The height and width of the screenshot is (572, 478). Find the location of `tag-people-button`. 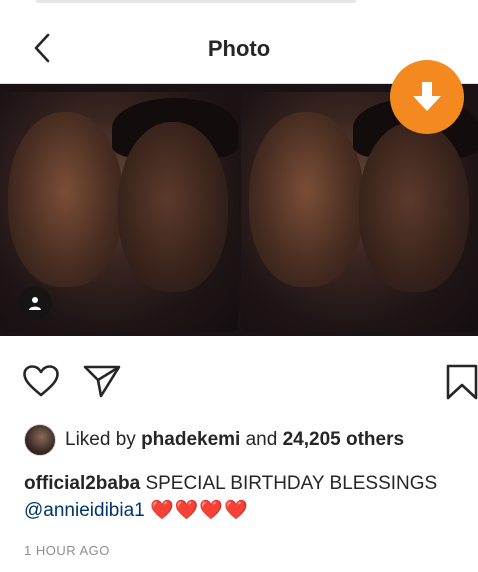

tag-people-button is located at coordinates (35, 303).